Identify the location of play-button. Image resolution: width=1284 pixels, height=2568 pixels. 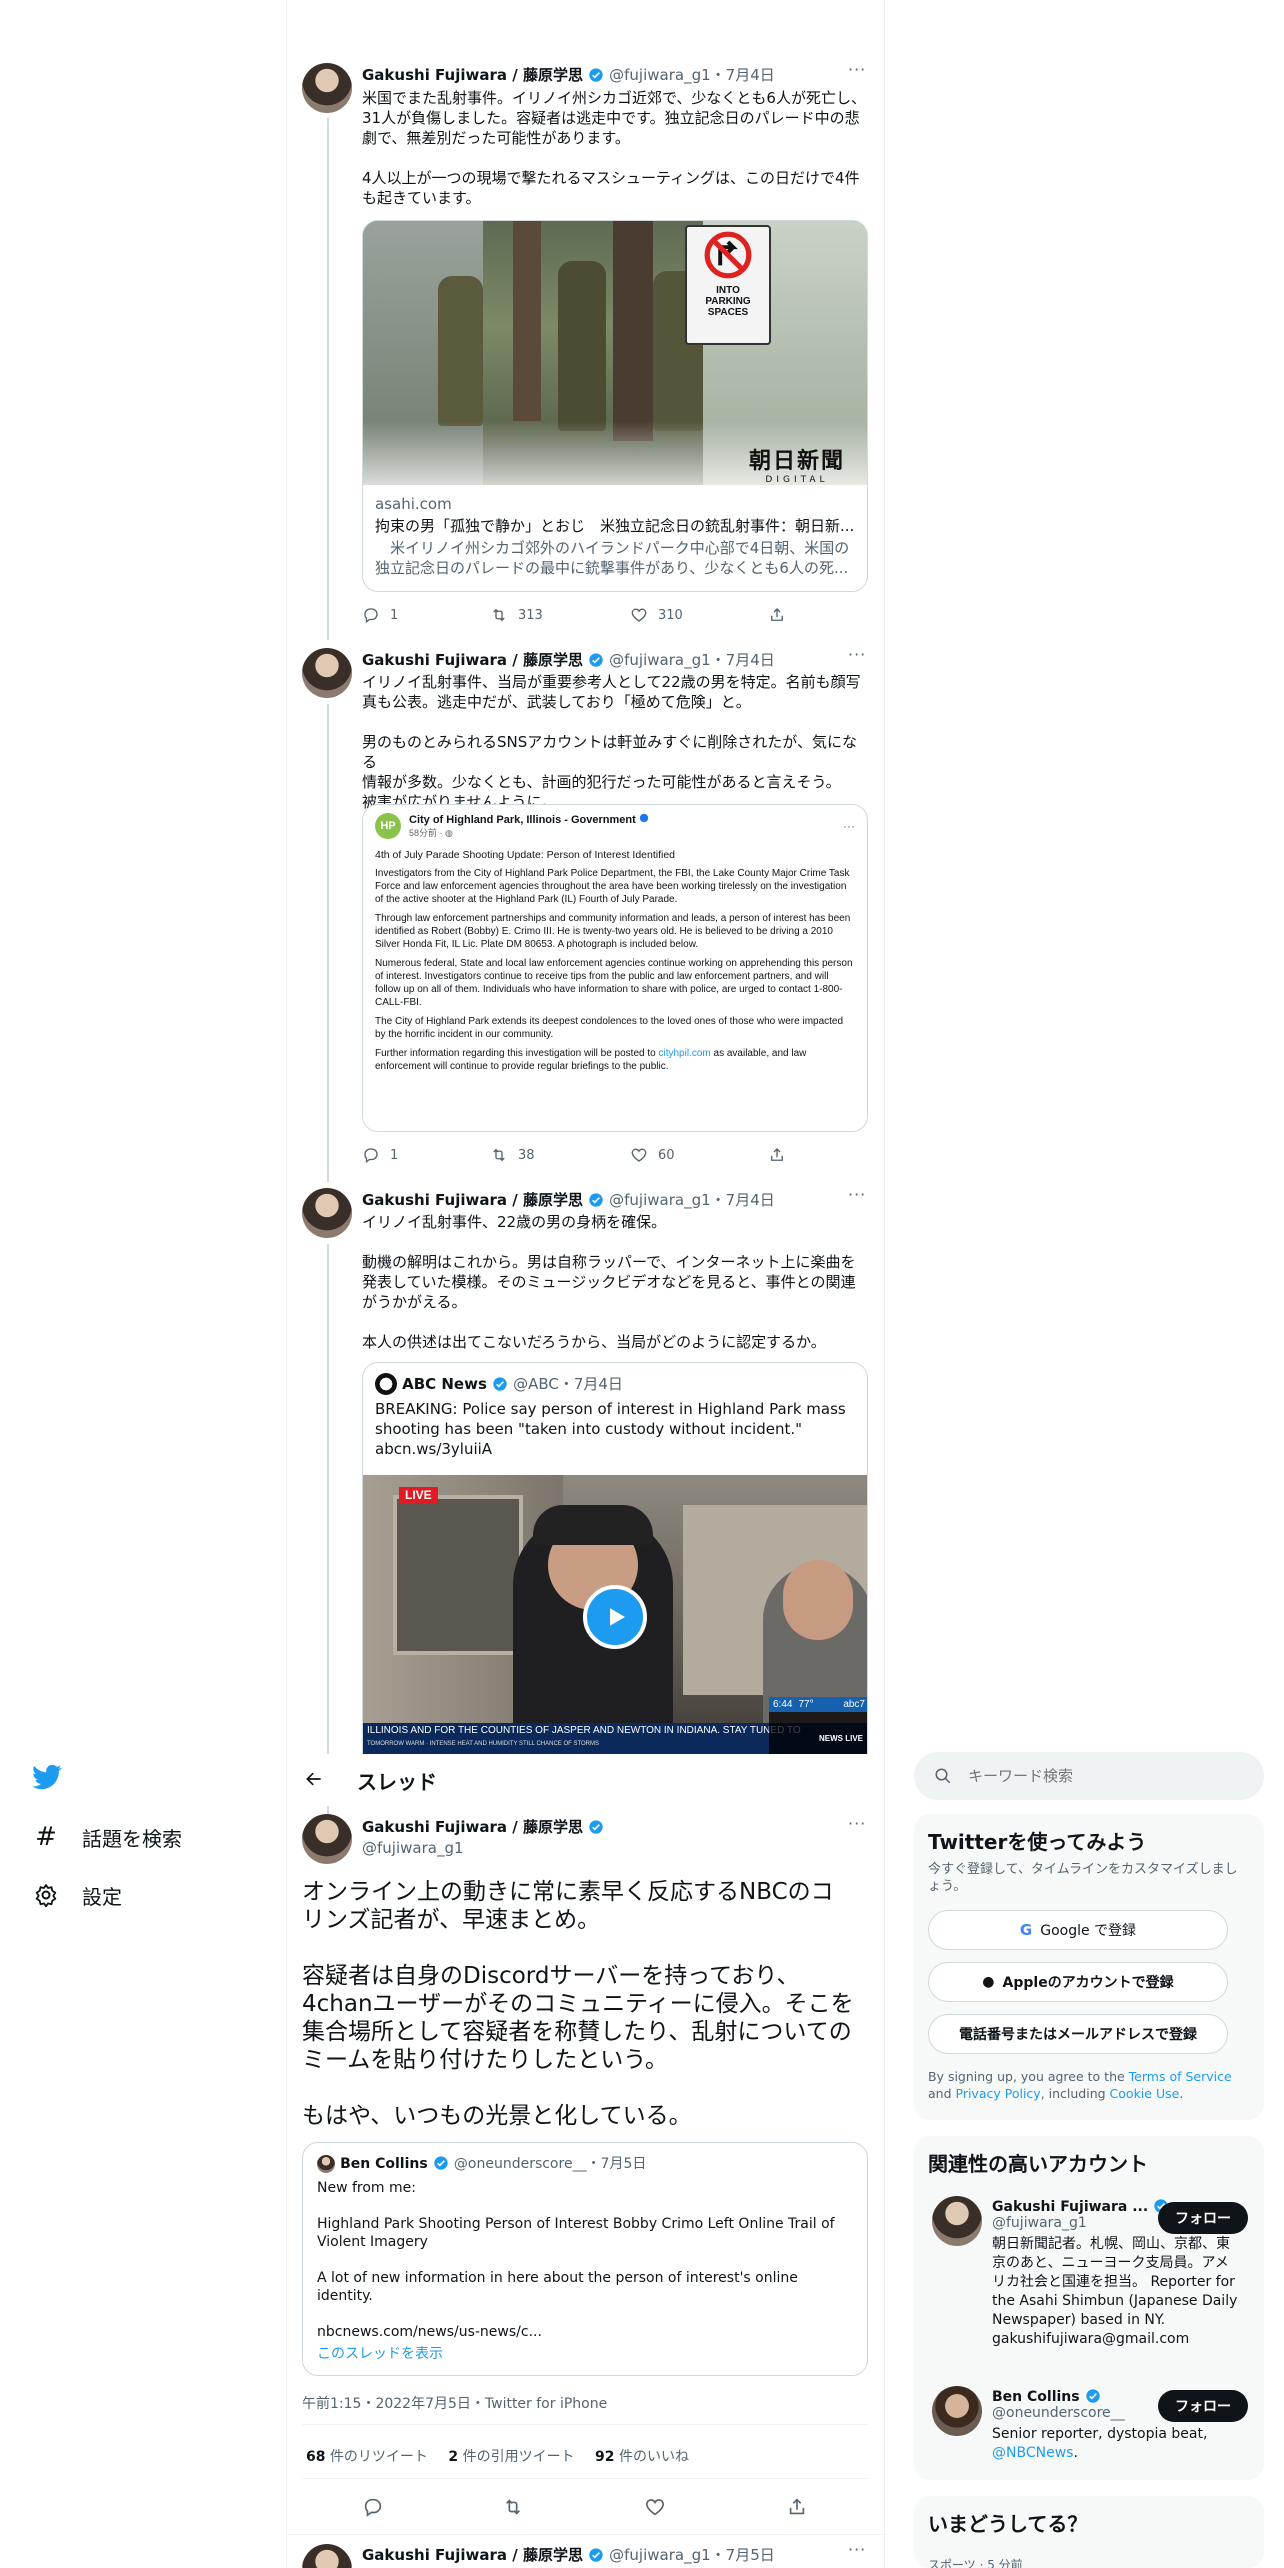
(615, 1617).